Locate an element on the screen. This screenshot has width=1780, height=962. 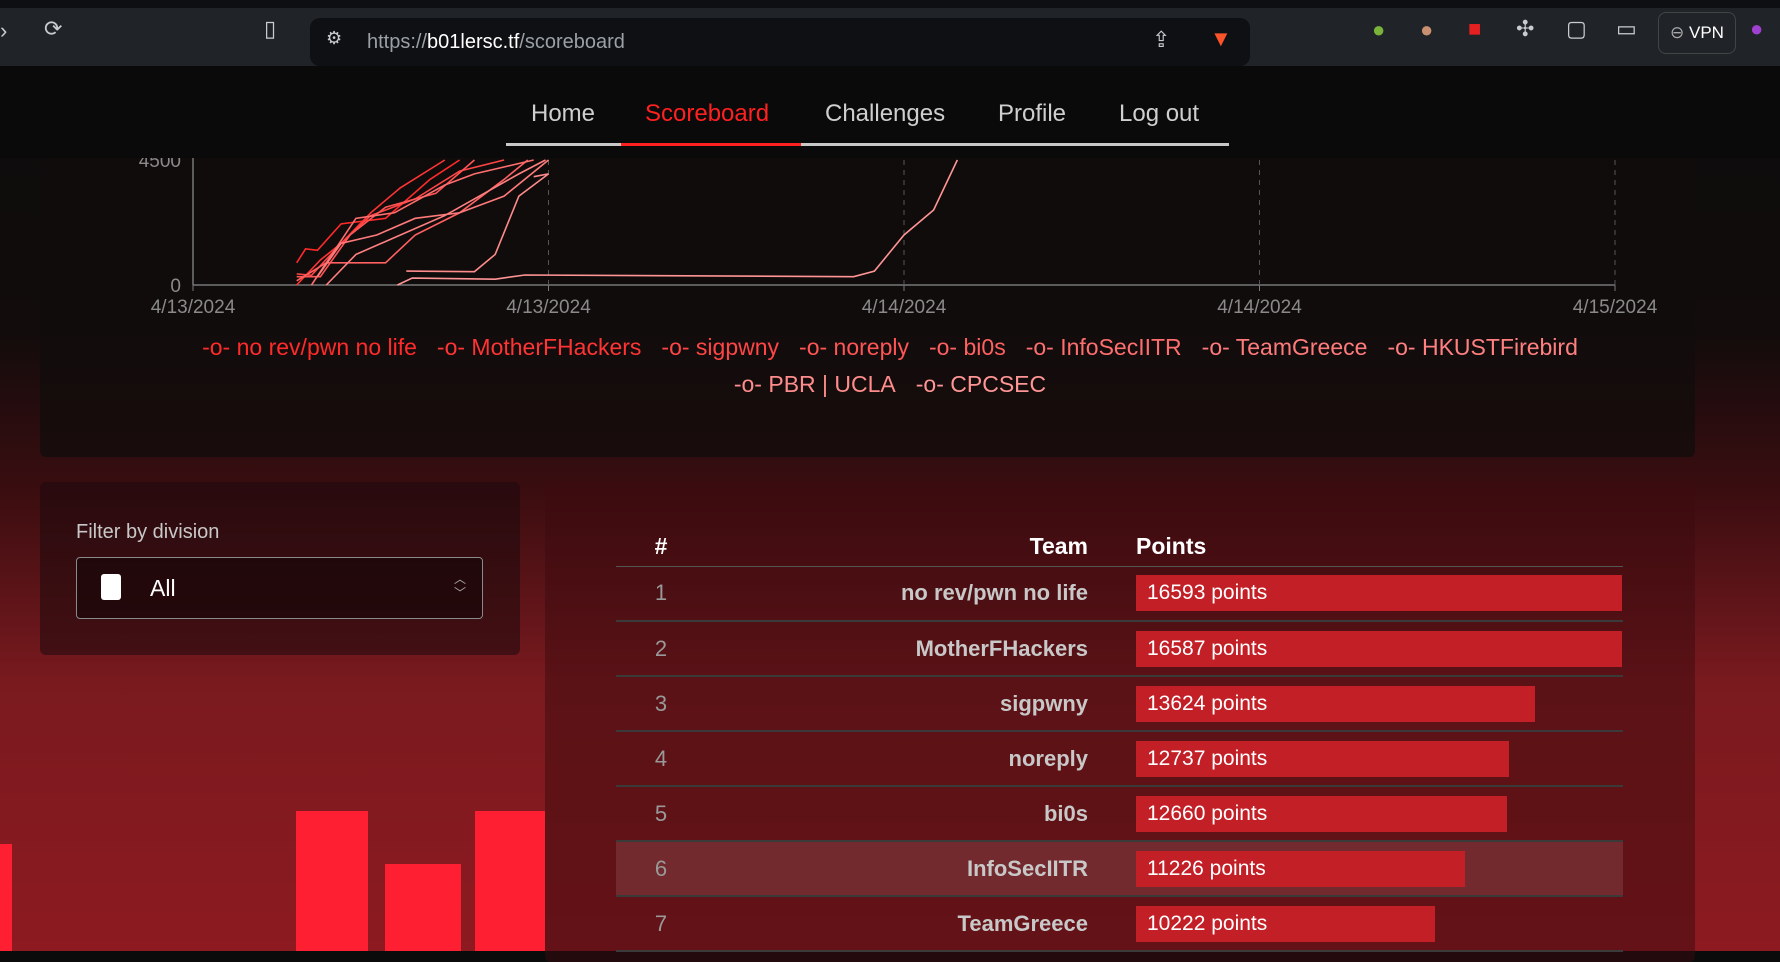
team-name: InfoSecIITR is located at coordinates (921, 869).